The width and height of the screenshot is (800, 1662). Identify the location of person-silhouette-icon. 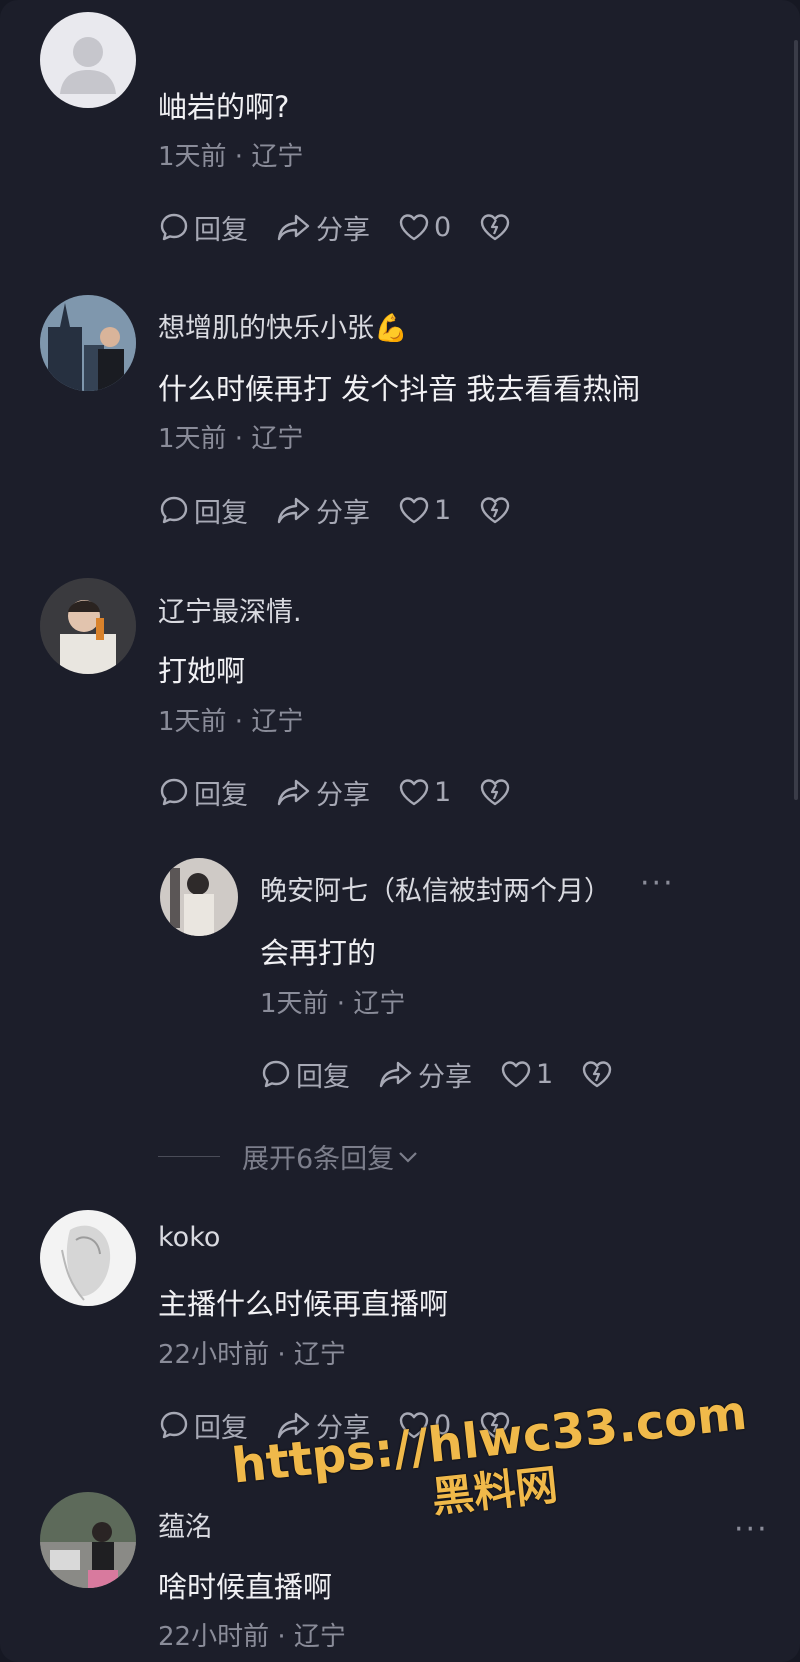
(88, 65).